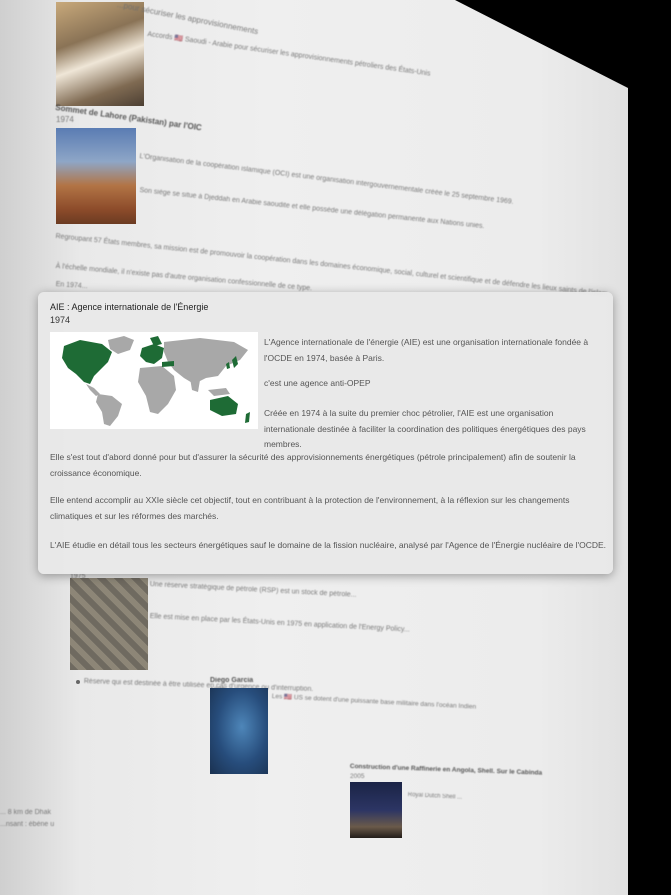 The width and height of the screenshot is (671, 895). What do you see at coordinates (121, 345) in the screenshot?
I see `map-greenland` at bounding box center [121, 345].